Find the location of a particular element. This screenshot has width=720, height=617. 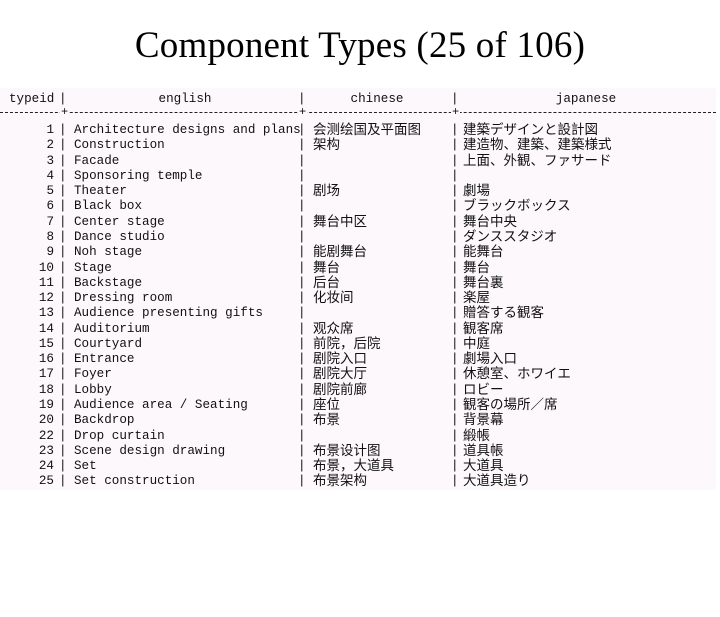

typeid-cell: 20 is located at coordinates (46, 420).